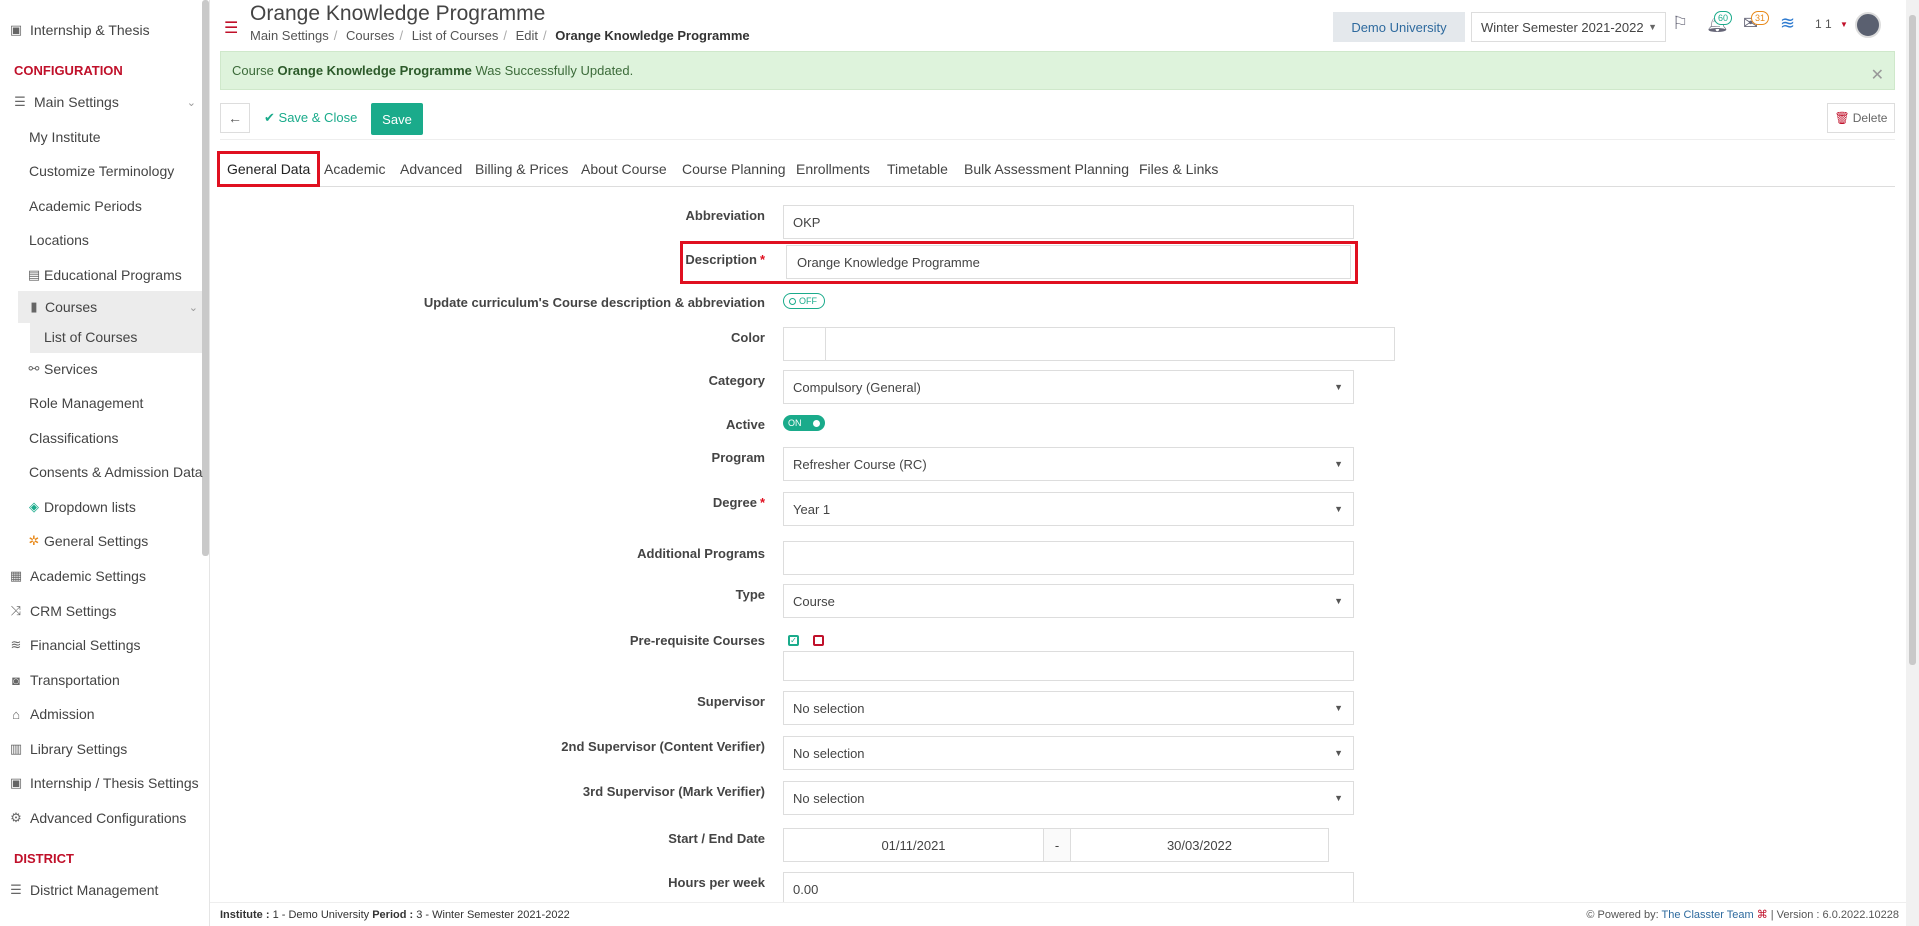 The height and width of the screenshot is (926, 1919). I want to click on hours-input: 0.00, so click(1068, 889).